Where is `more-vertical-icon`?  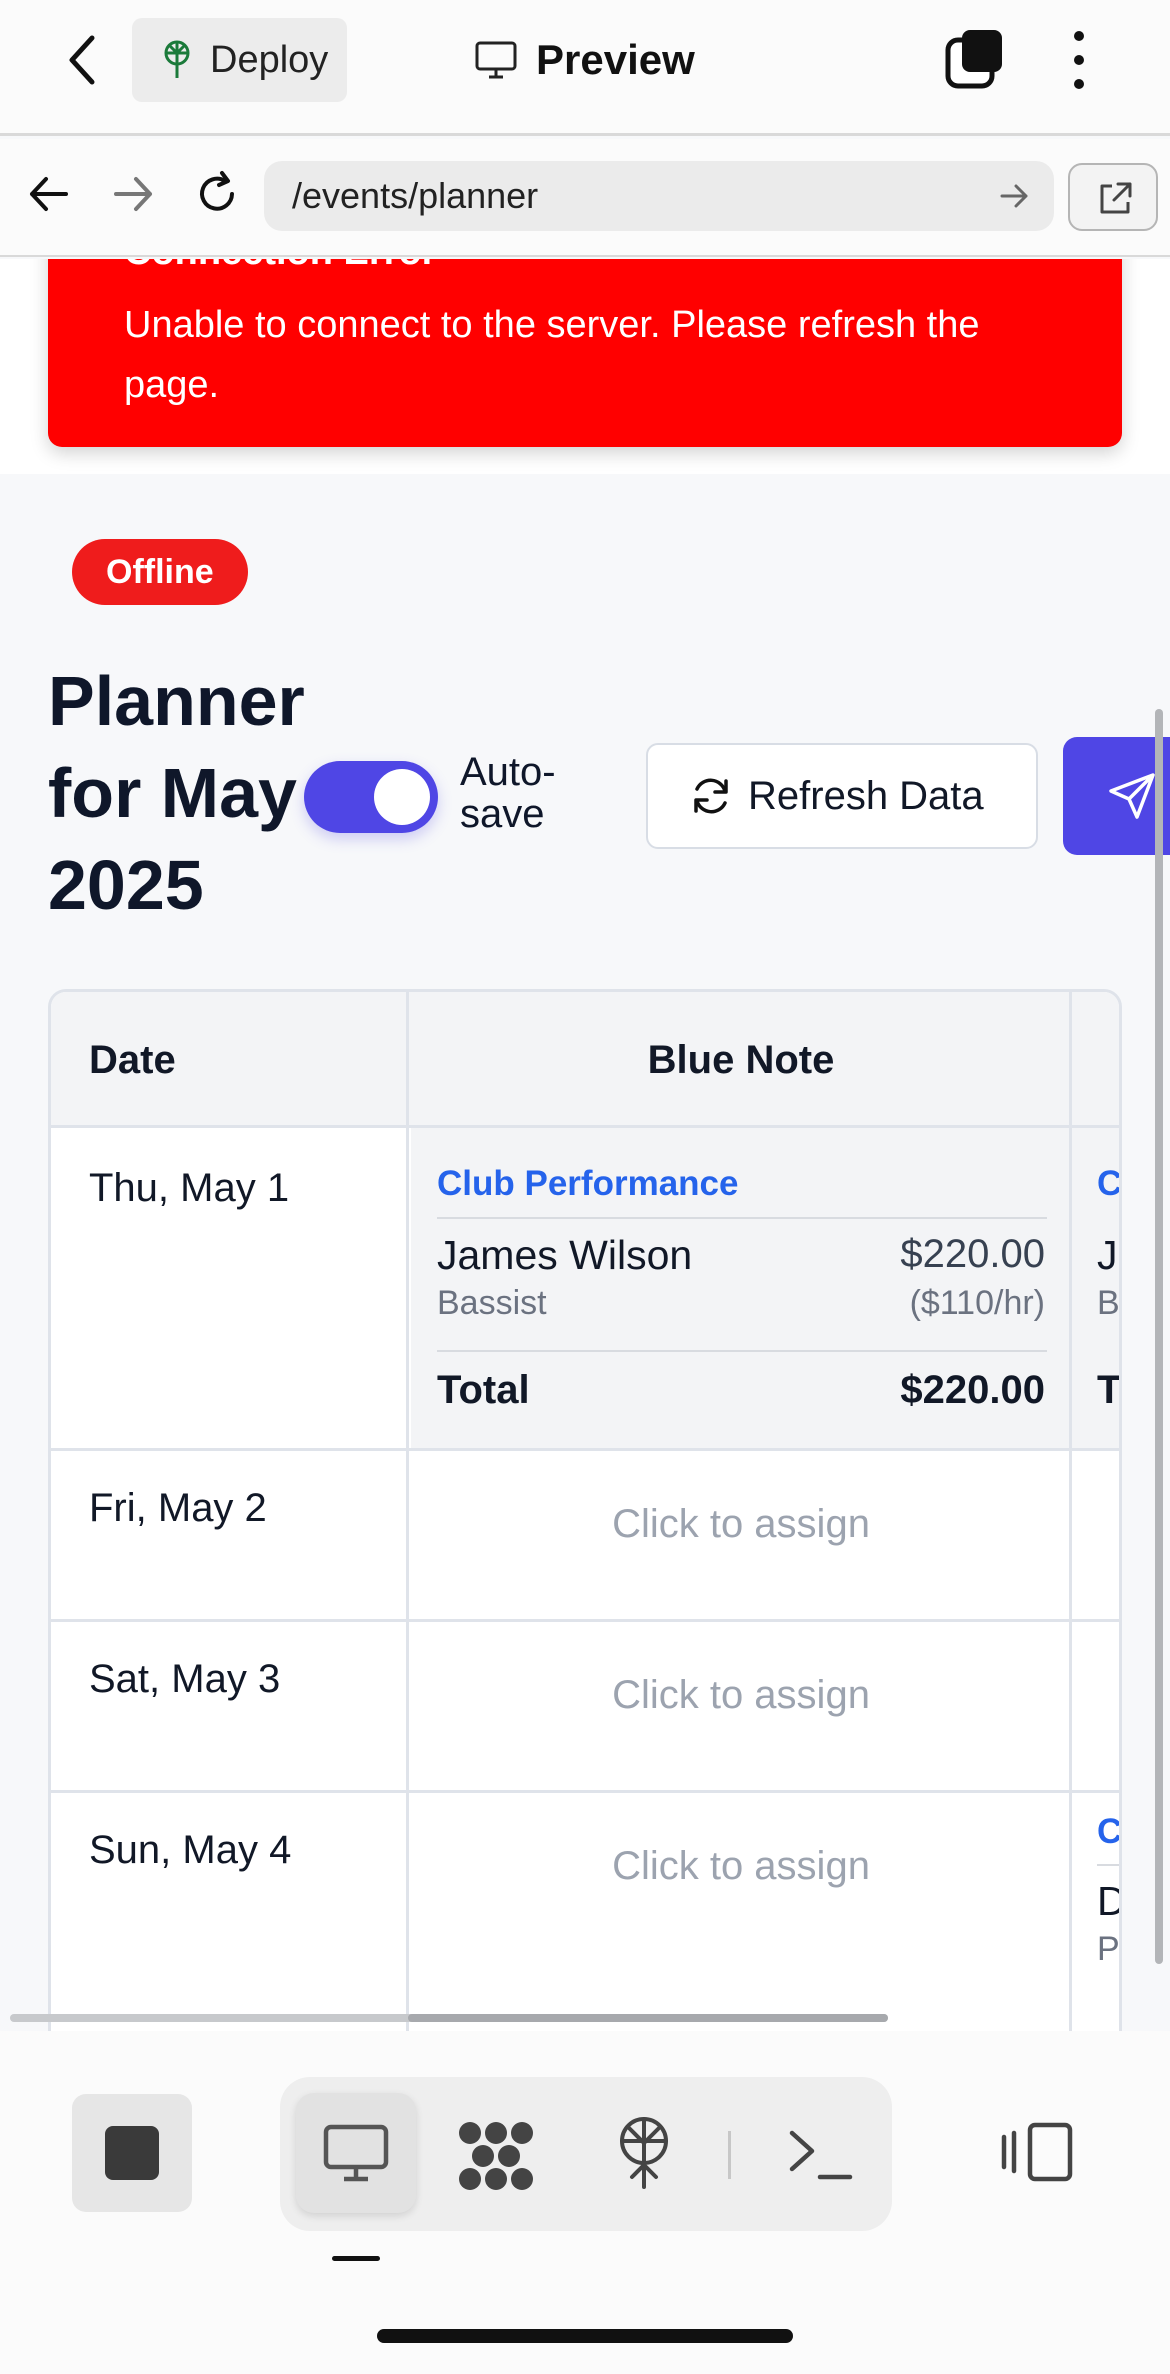 more-vertical-icon is located at coordinates (1079, 60).